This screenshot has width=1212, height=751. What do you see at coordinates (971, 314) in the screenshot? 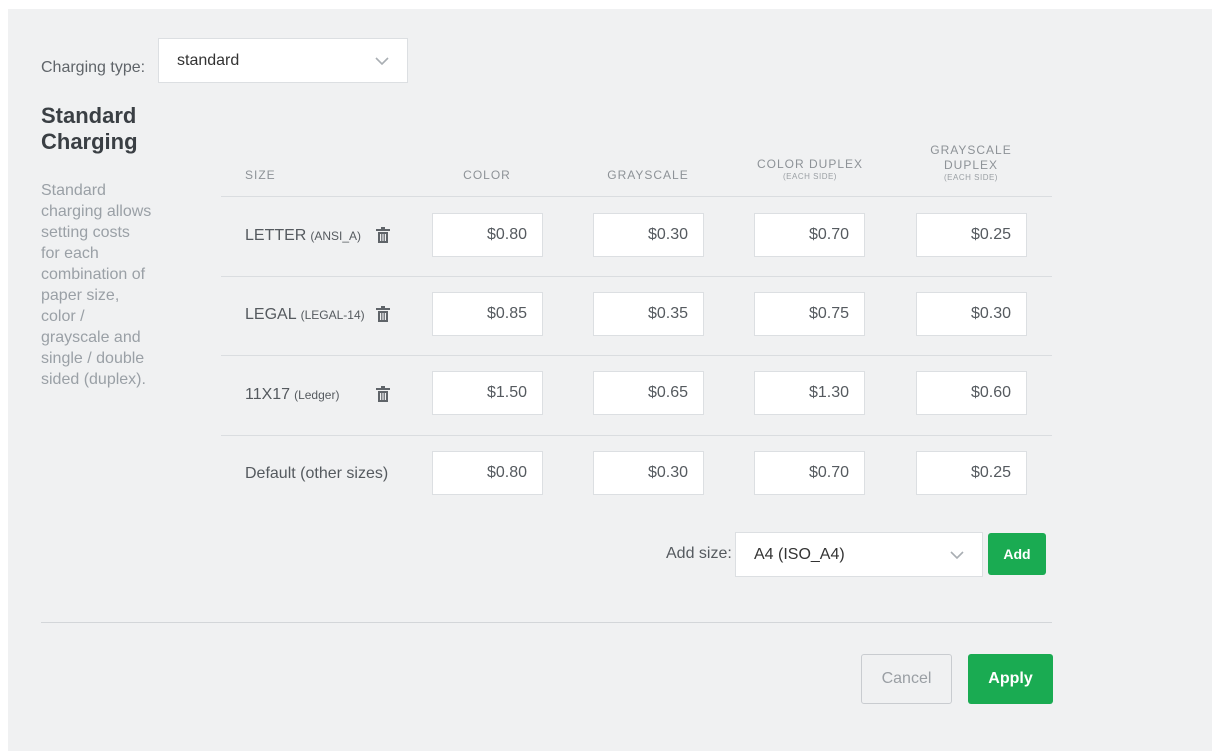
I see `price-legal-grayscale-duplex` at bounding box center [971, 314].